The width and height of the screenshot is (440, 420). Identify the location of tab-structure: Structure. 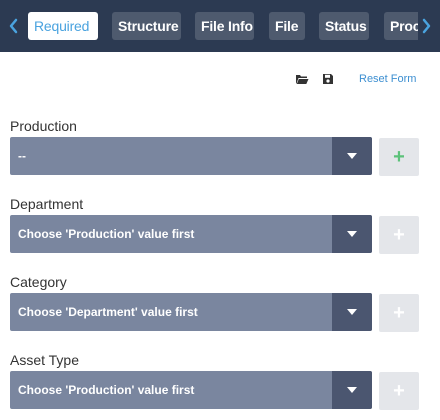
(146, 26).